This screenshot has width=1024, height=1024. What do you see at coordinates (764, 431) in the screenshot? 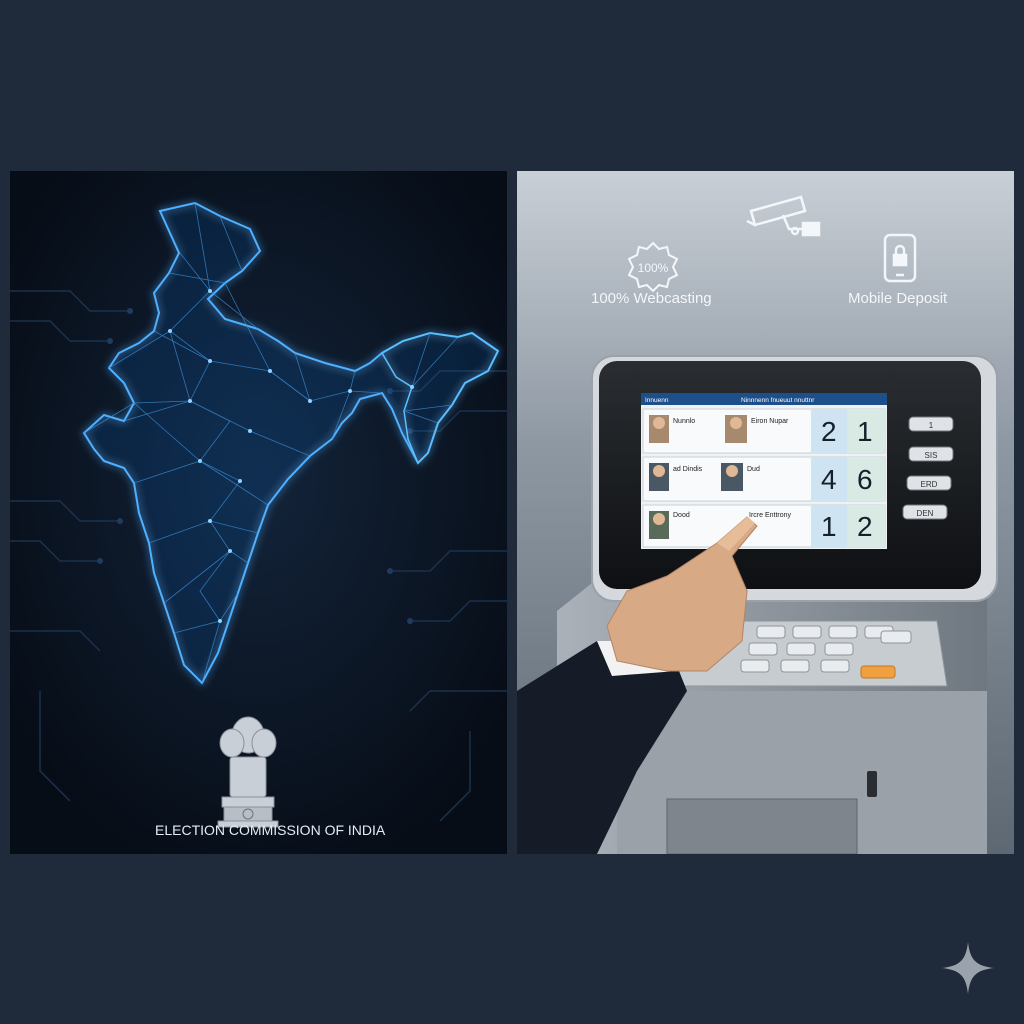
I see `ballot-row-1: Nunnlo Eiron Nupar 2 1` at bounding box center [764, 431].